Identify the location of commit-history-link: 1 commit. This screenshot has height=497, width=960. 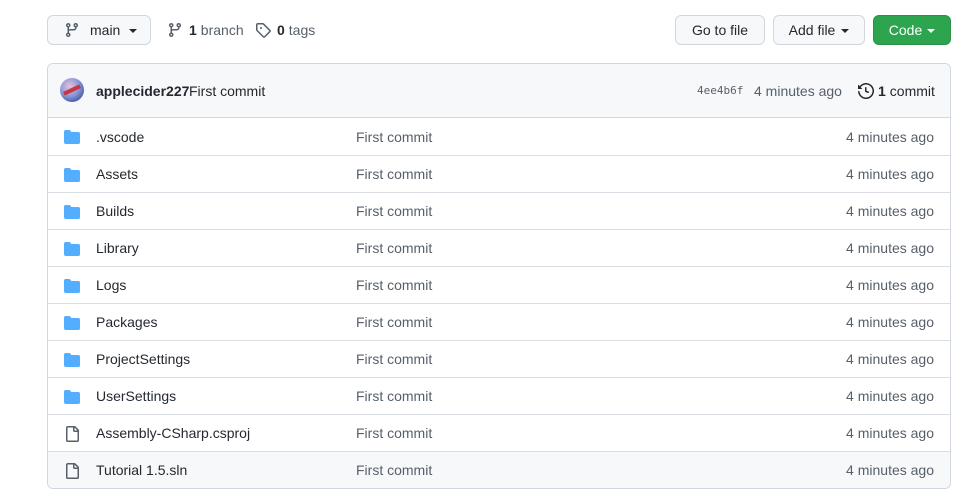
(896, 91).